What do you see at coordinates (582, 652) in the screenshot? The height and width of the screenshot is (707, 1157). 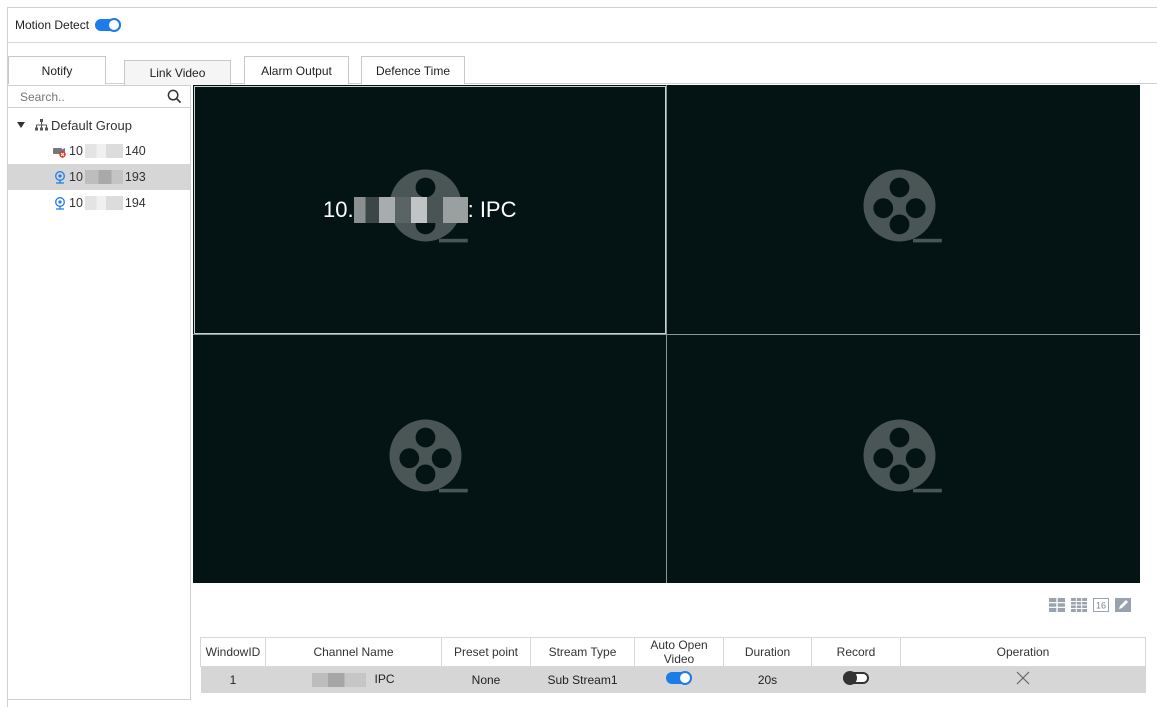 I see `col-header: Stream Type` at bounding box center [582, 652].